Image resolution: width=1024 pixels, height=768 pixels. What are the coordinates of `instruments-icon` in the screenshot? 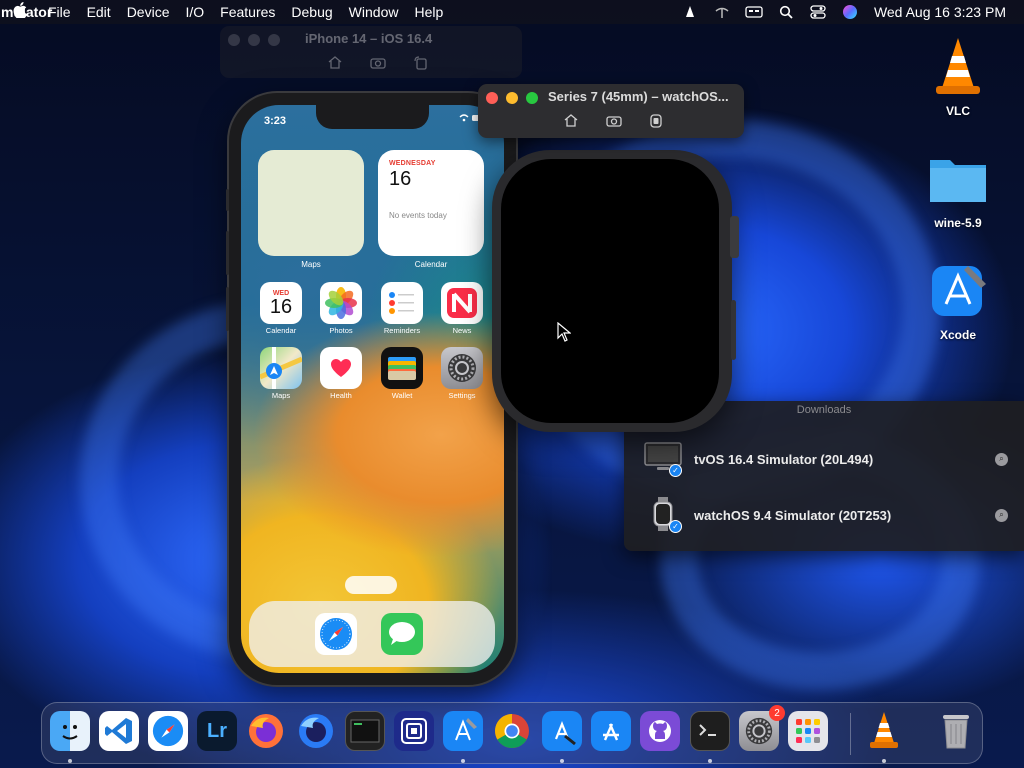 It's located at (562, 731).